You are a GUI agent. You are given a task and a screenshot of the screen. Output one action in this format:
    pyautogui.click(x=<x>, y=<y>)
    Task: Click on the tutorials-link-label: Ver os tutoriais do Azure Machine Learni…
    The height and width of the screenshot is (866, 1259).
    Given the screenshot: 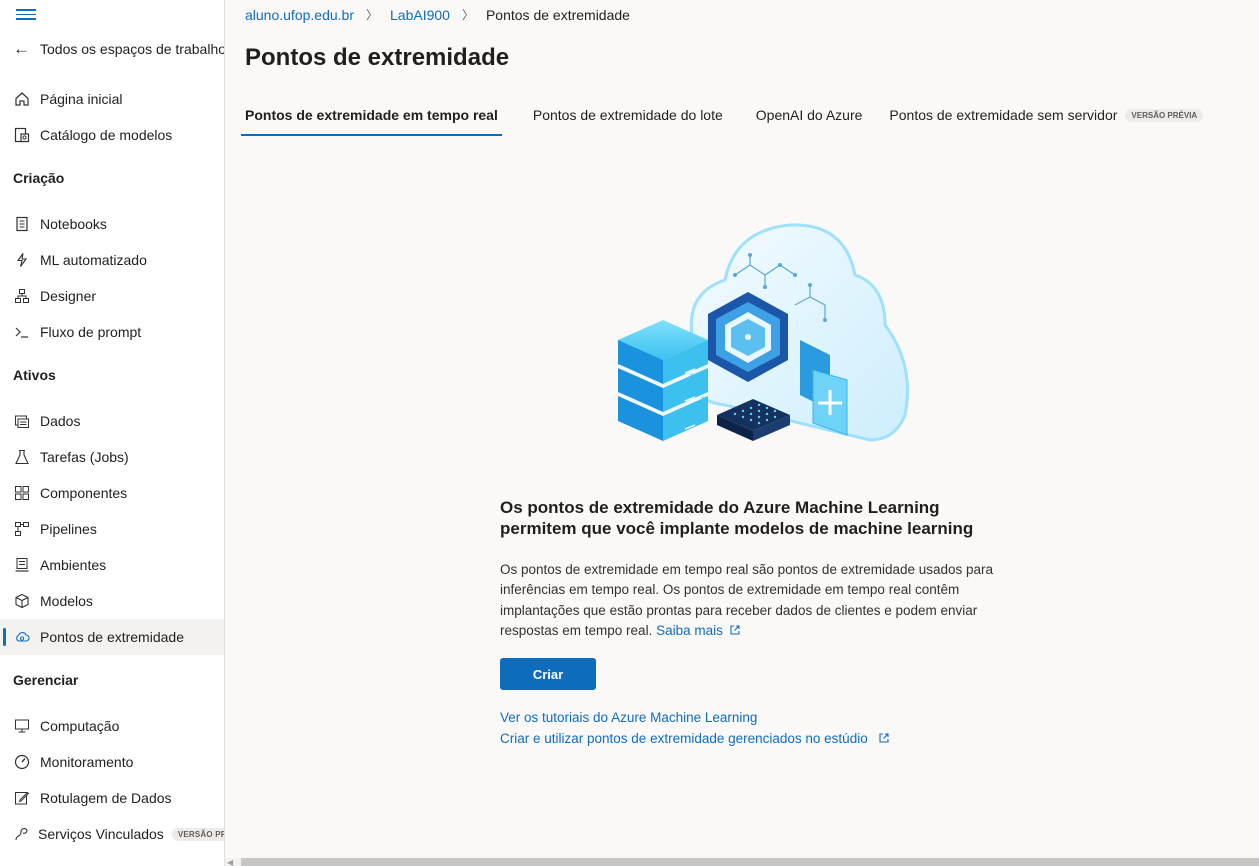 What is the action you would take?
    pyautogui.click(x=629, y=717)
    